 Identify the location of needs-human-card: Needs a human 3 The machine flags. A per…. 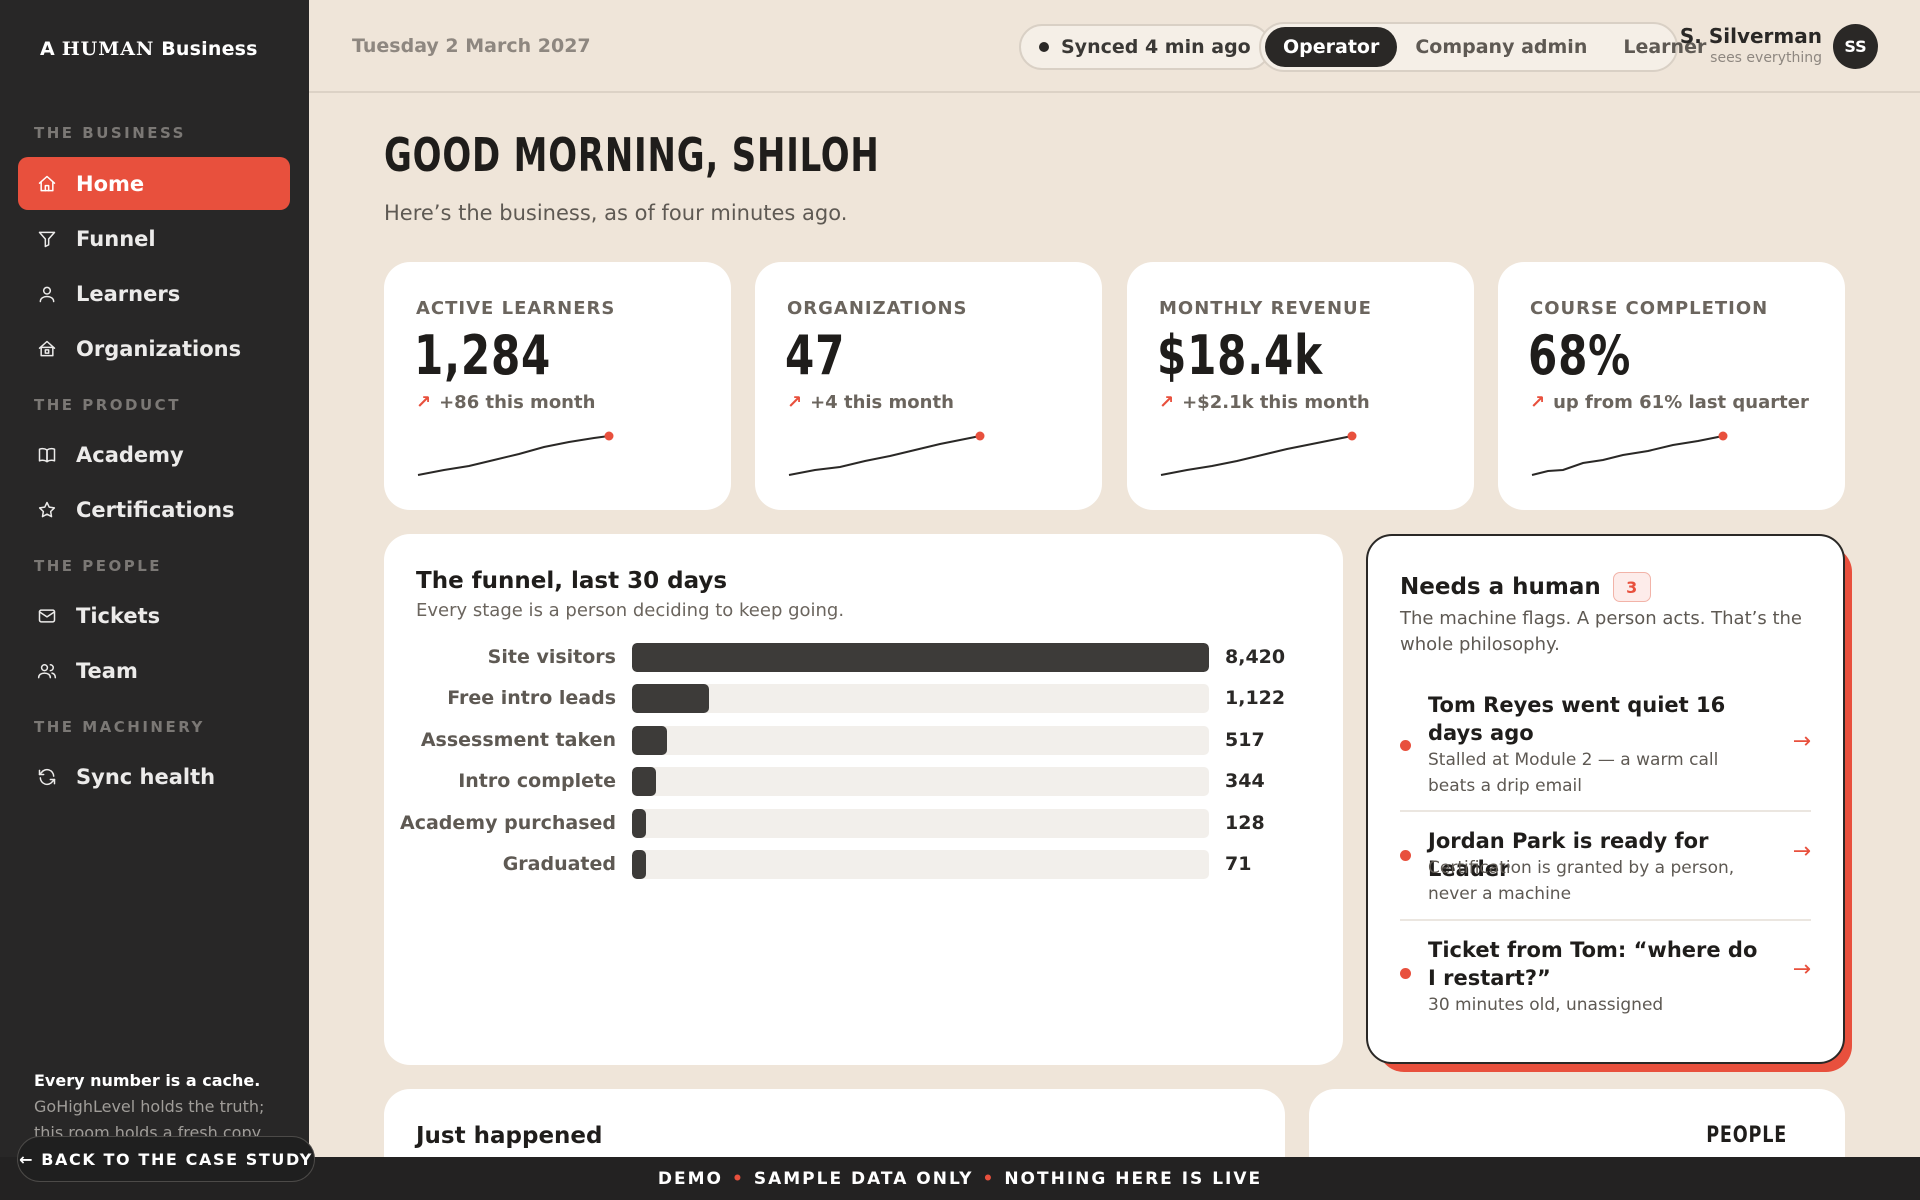
(1605, 799).